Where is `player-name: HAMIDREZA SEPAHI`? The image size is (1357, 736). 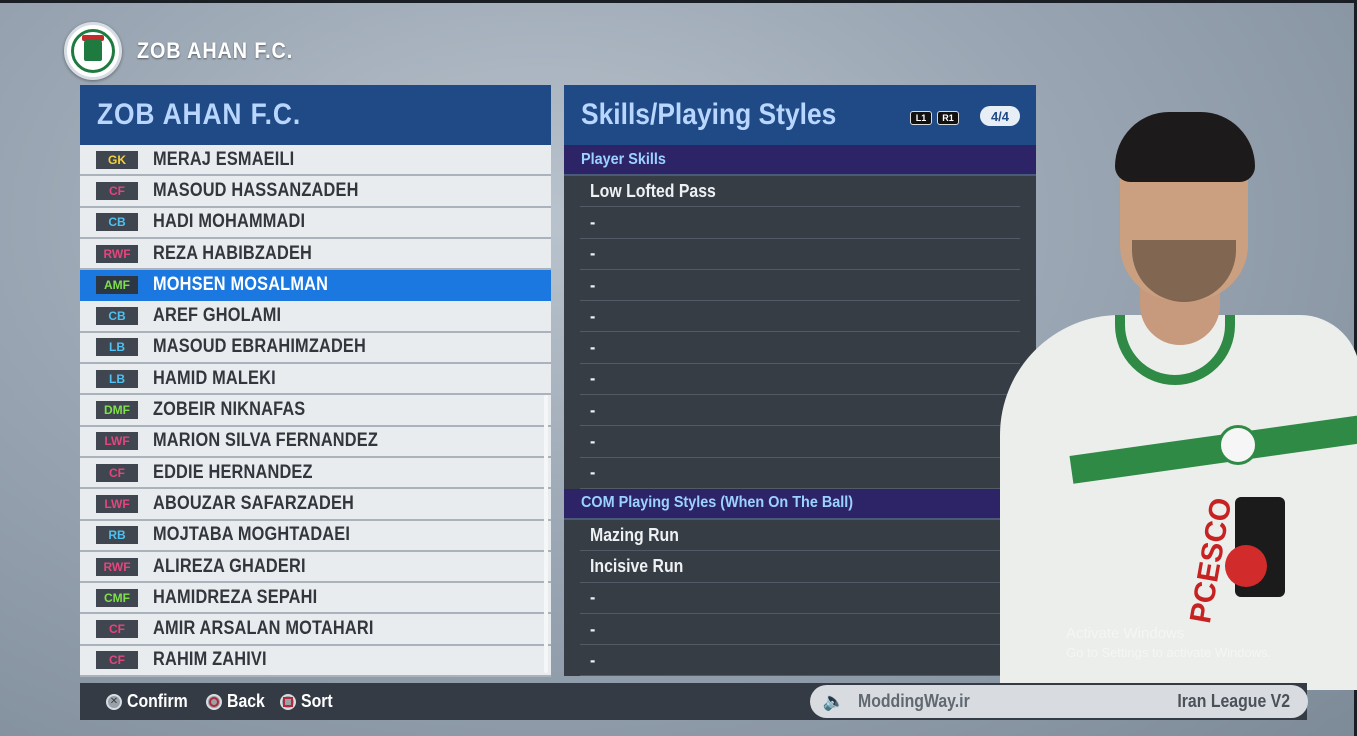
player-name: HAMIDREZA SEPAHI is located at coordinates (235, 597).